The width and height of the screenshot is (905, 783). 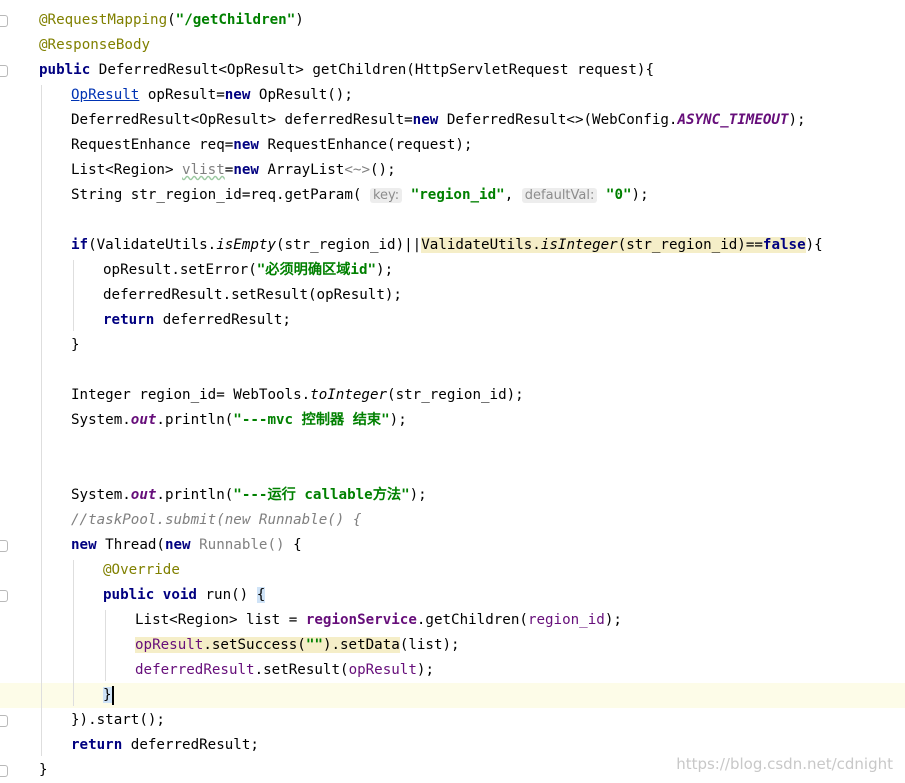 I want to click on code-line-text: System.out.println("---mvc 控制器 结束");, so click(x=239, y=420).